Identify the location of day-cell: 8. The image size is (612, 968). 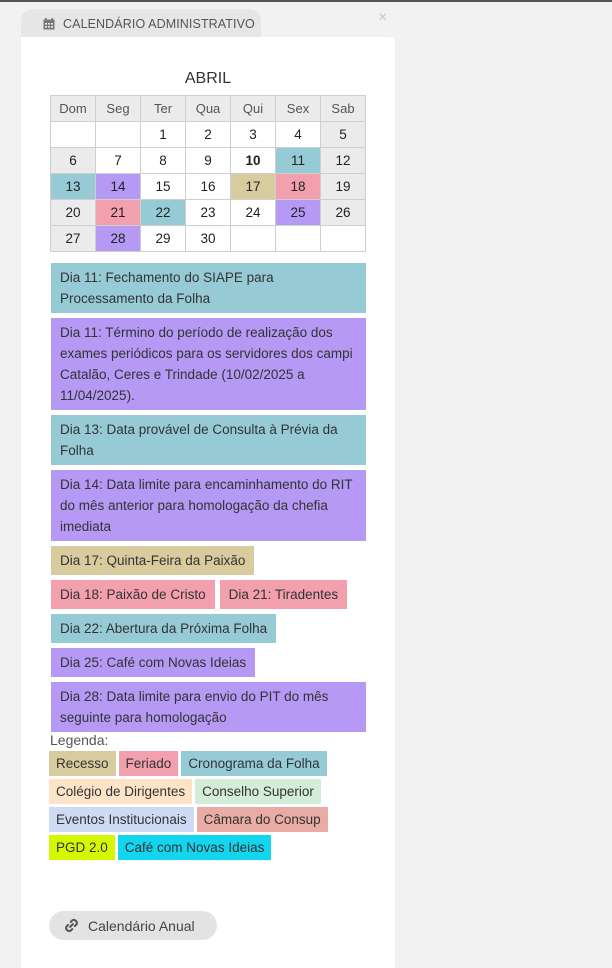
(163, 160).